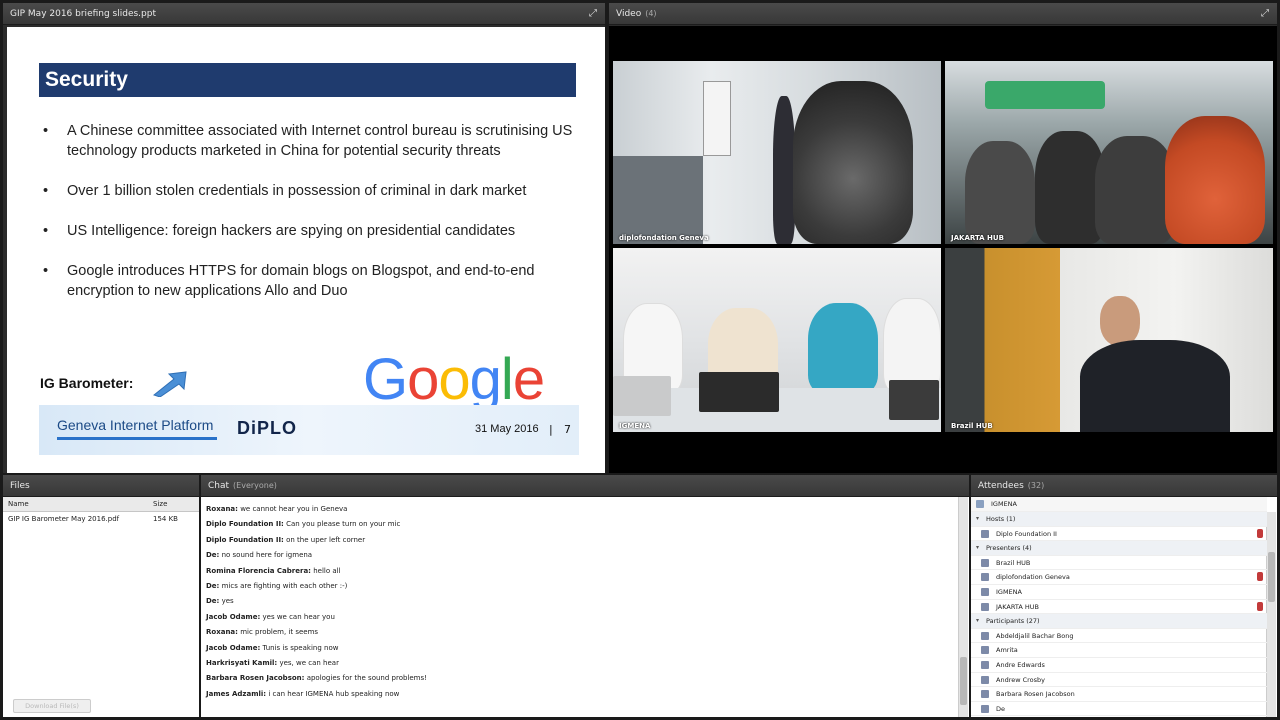  Describe the element at coordinates (18, 504) in the screenshot. I see `files-col-name: Name` at that location.